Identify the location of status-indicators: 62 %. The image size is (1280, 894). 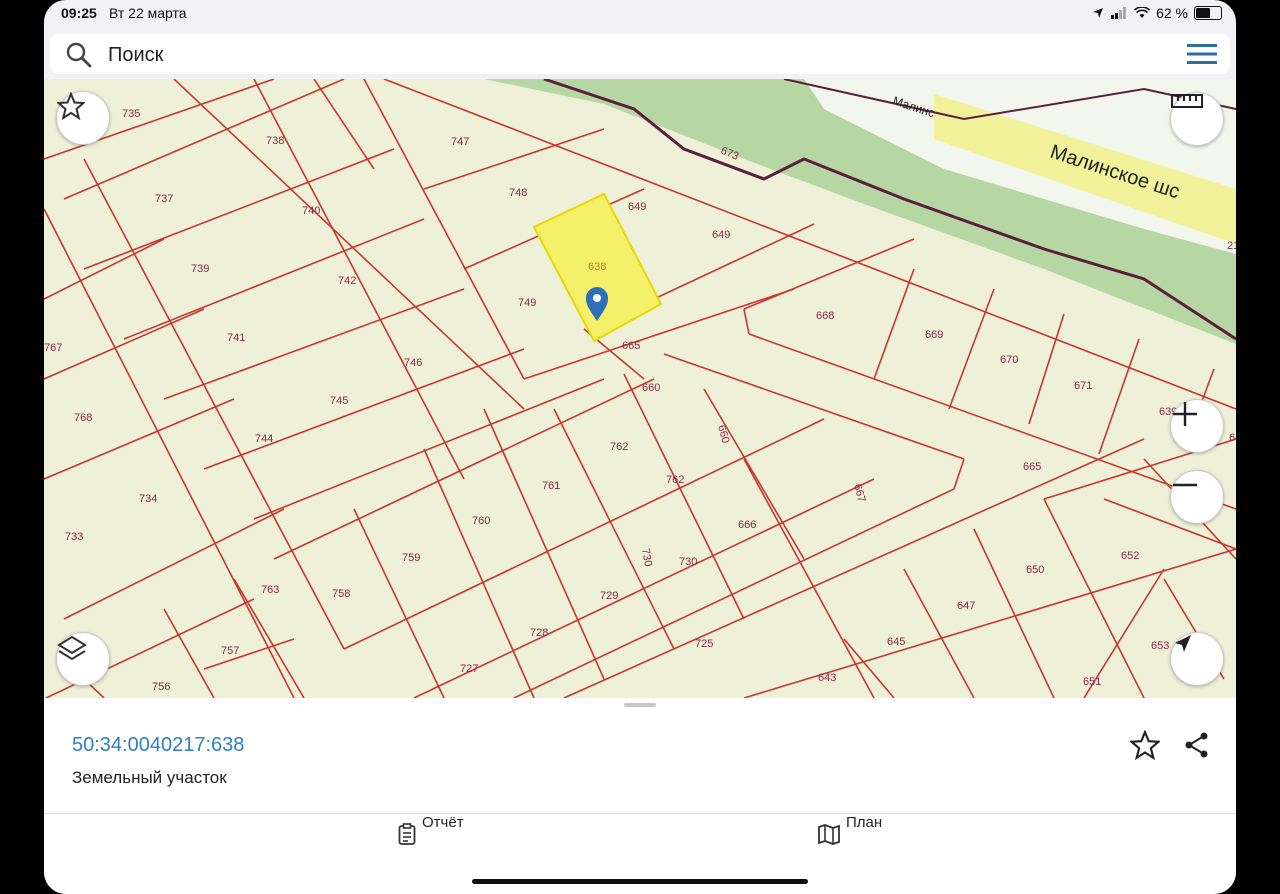
(1157, 13).